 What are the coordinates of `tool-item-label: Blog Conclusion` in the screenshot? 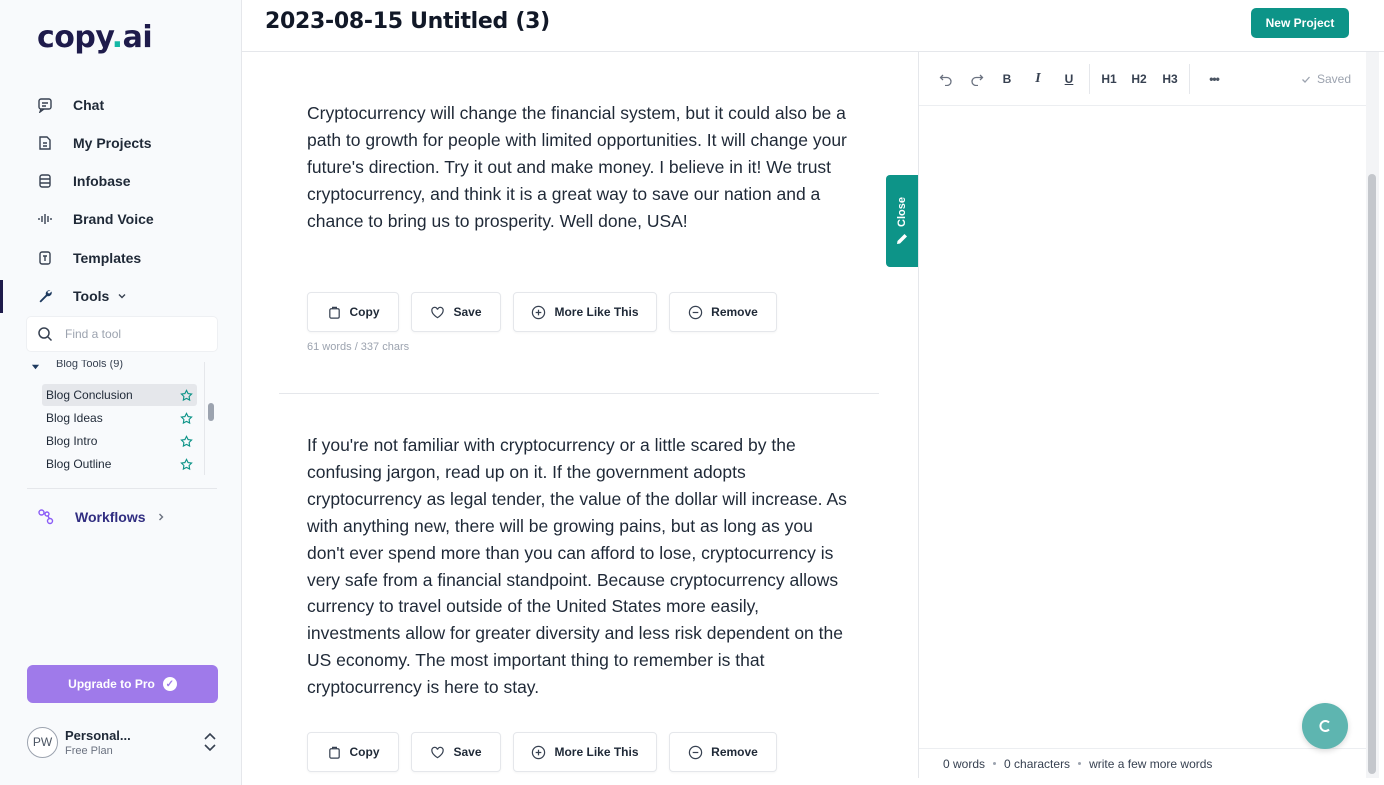 It's located at (89, 395).